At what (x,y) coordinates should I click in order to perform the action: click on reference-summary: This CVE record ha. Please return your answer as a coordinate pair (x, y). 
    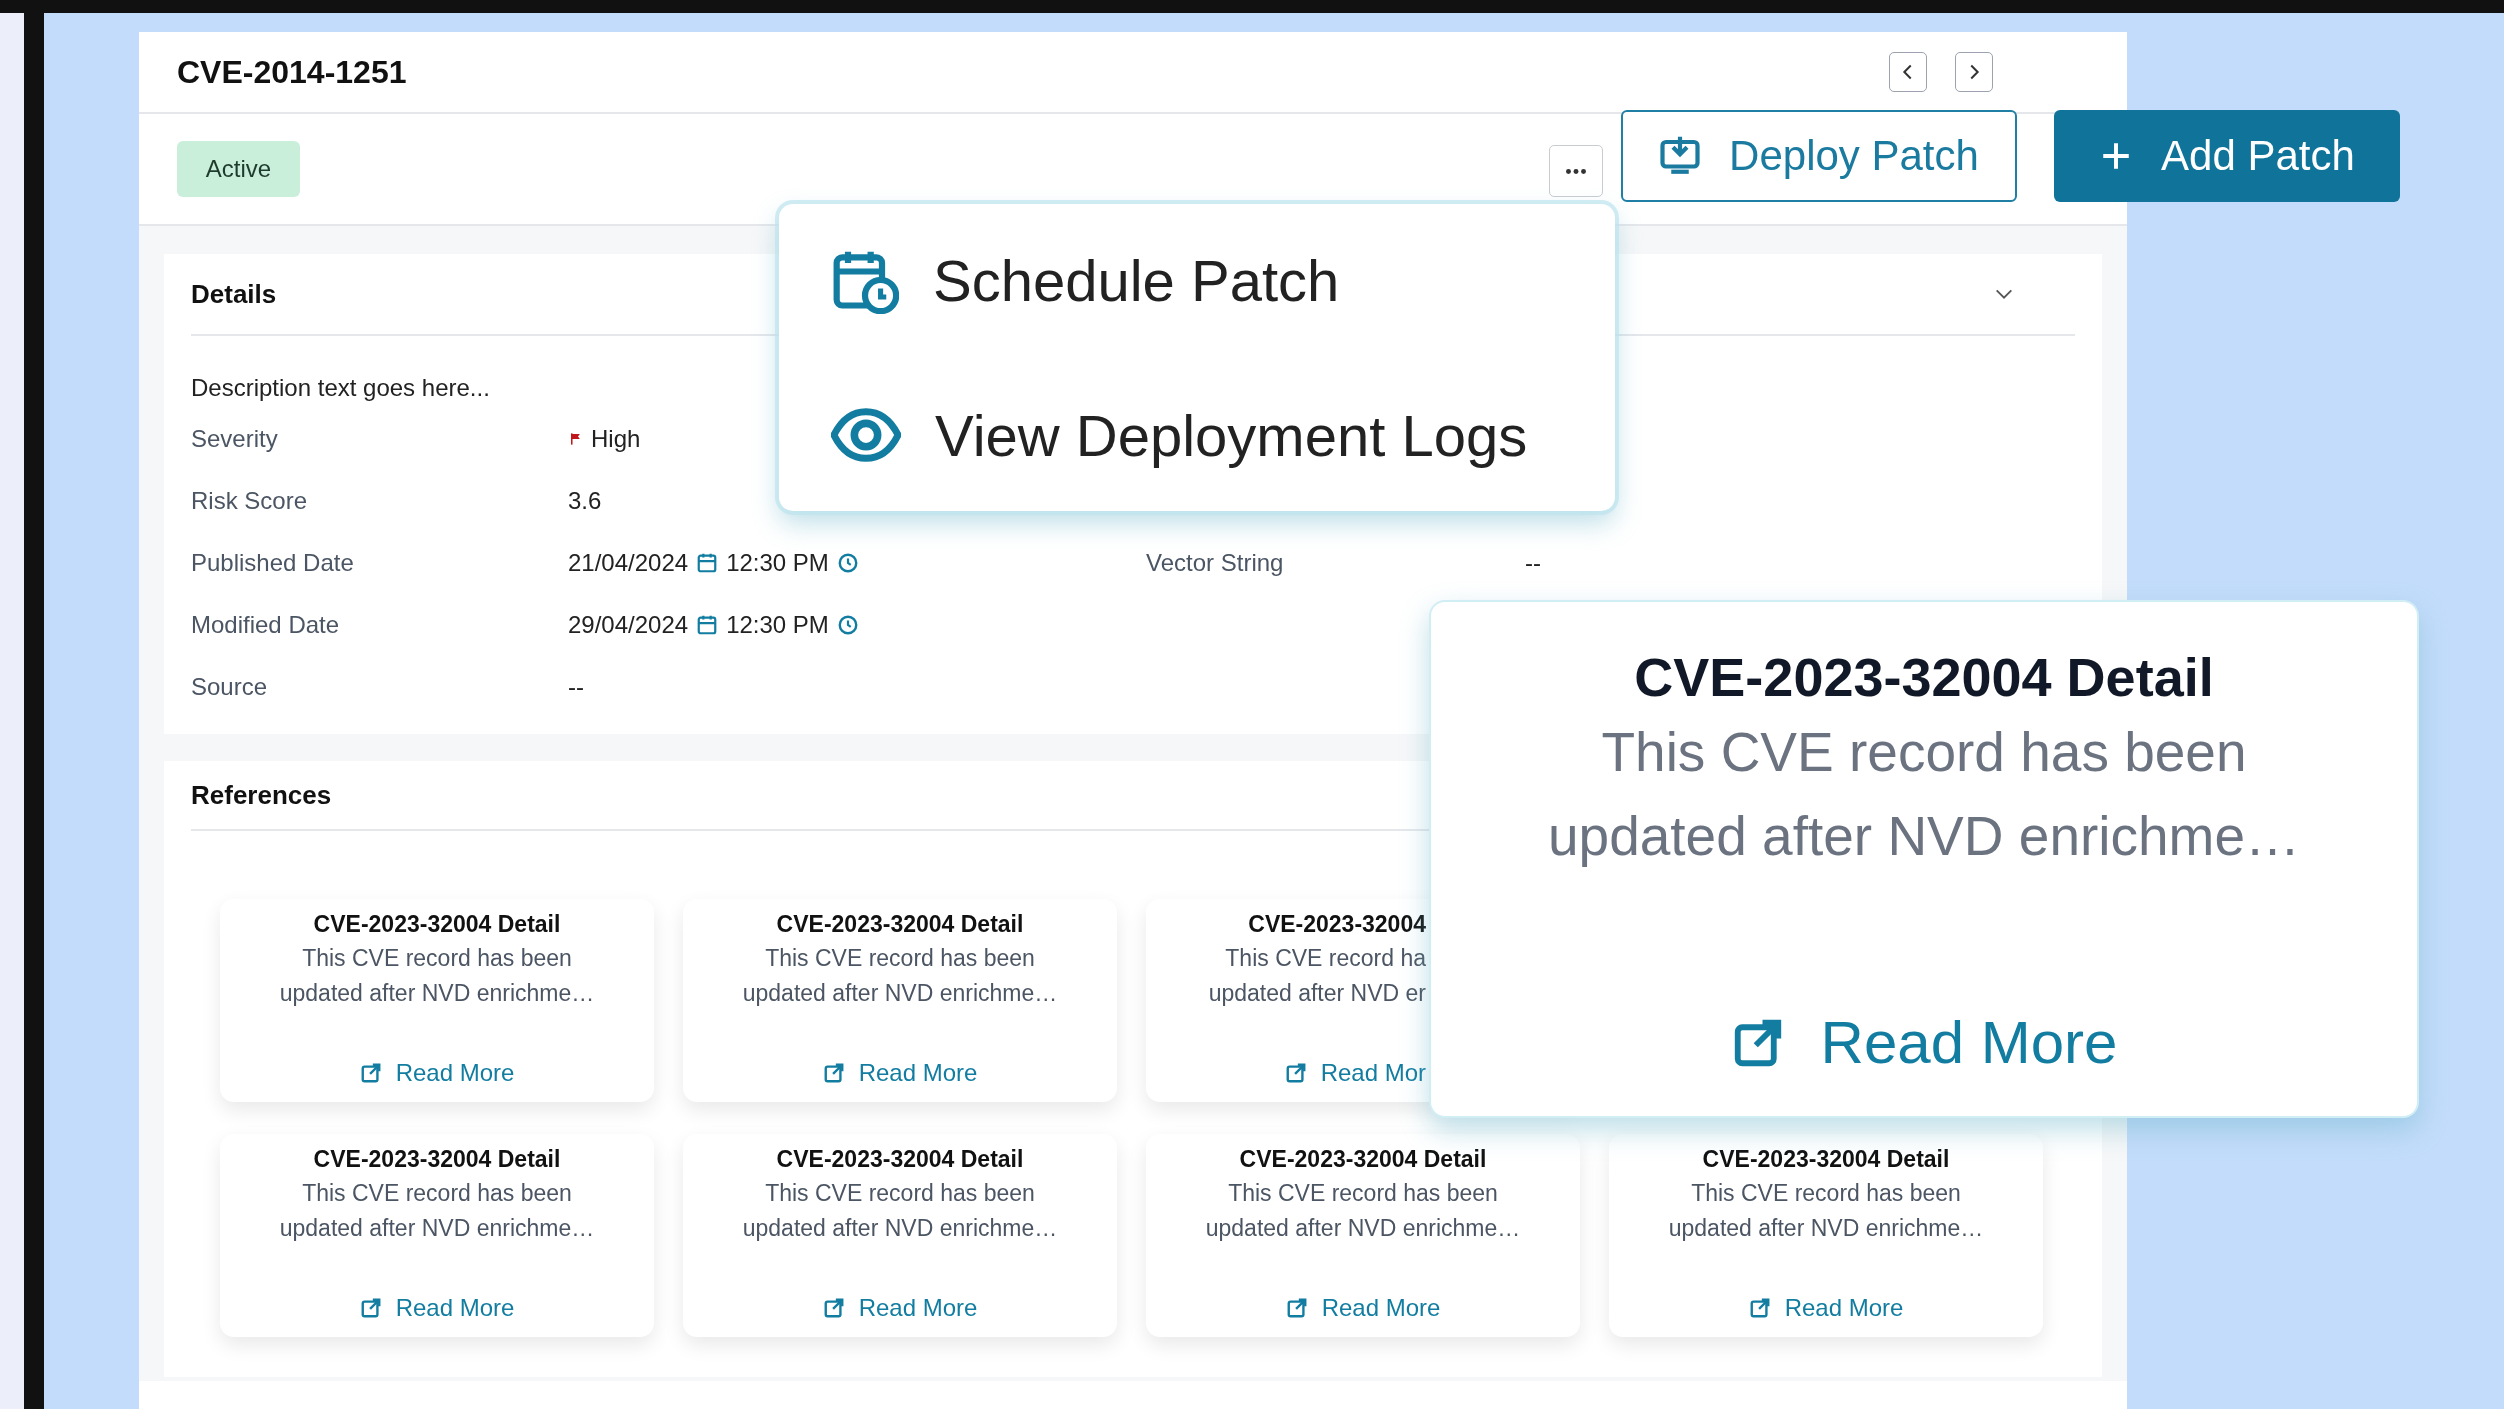
    Looking at the image, I should click on (1325, 958).